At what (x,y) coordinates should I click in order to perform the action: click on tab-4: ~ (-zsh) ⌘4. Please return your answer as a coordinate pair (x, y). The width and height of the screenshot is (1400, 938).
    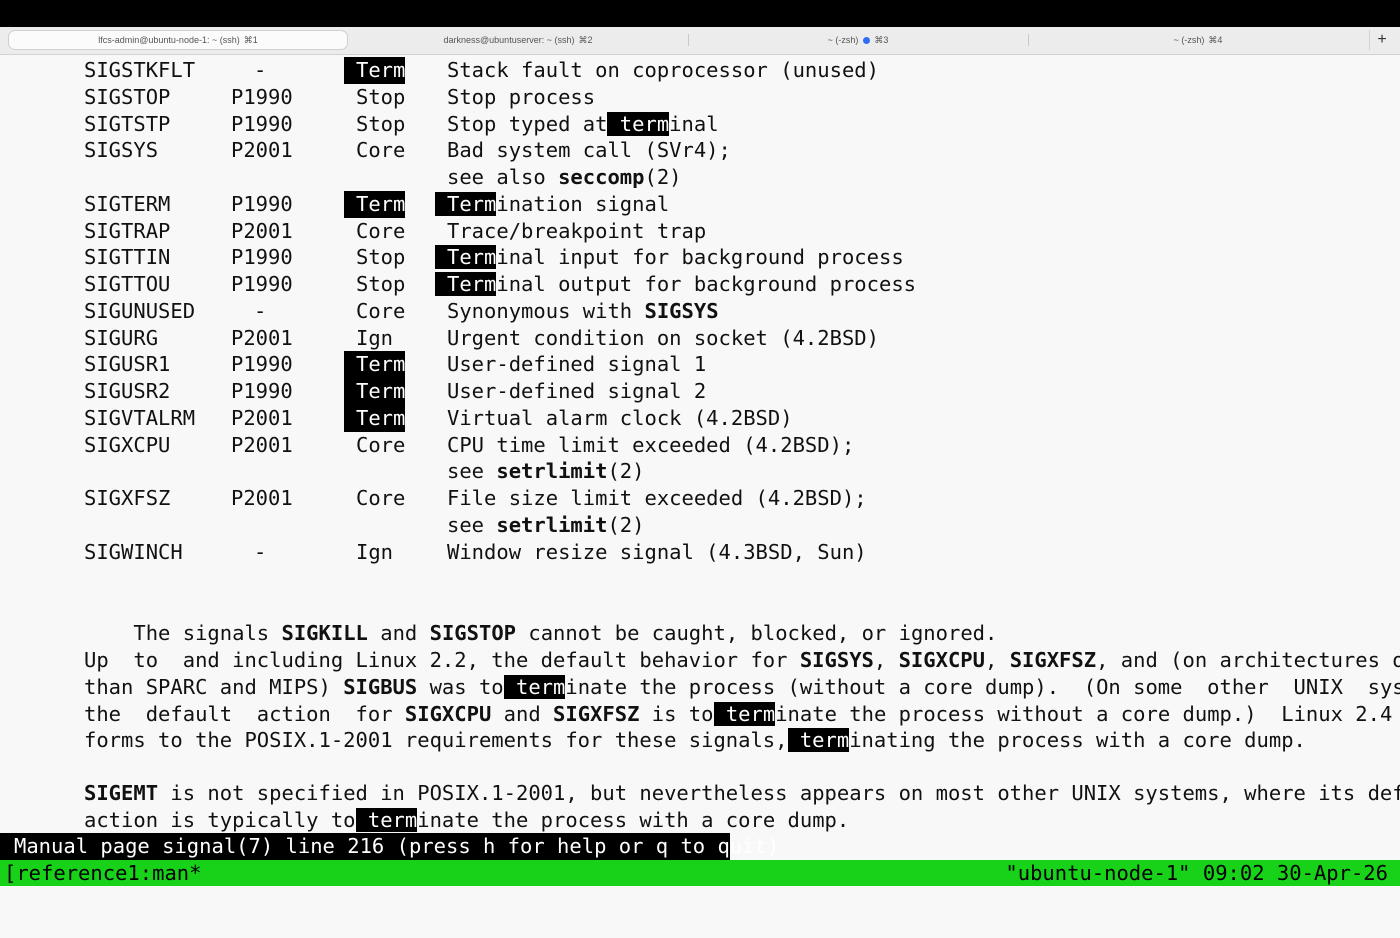
    Looking at the image, I should click on (1198, 40).